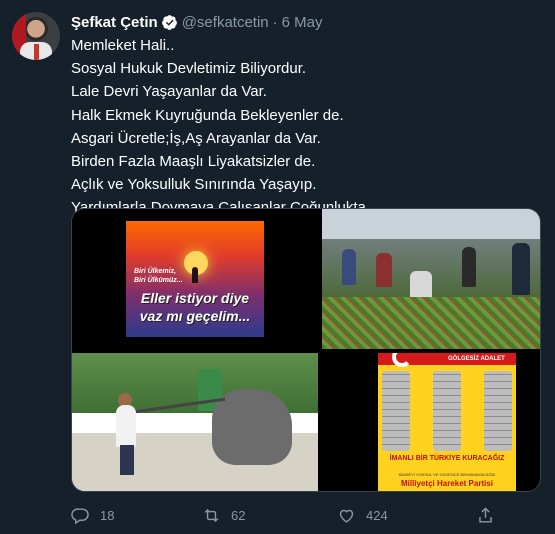 Image resolution: width=555 pixels, height=534 pixels. I want to click on poster-tag: GÖLGESİZ ADALET, so click(476, 359).